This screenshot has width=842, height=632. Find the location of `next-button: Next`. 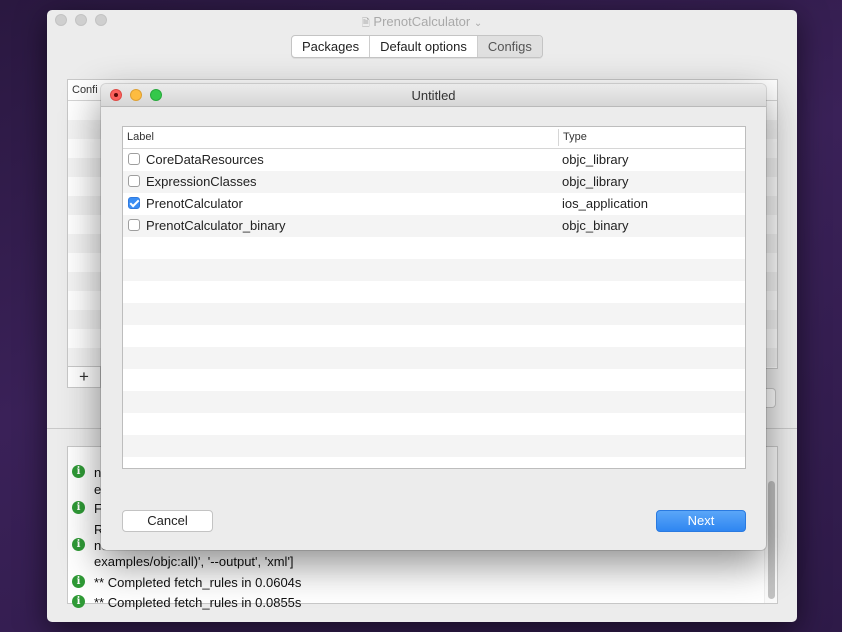

next-button: Next is located at coordinates (701, 521).